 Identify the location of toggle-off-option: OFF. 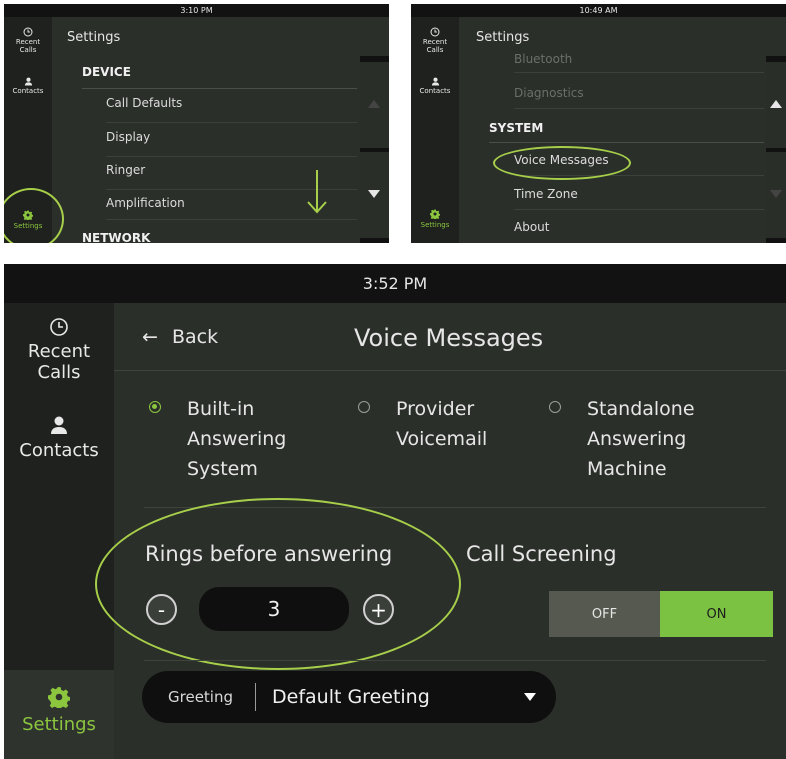
(604, 614).